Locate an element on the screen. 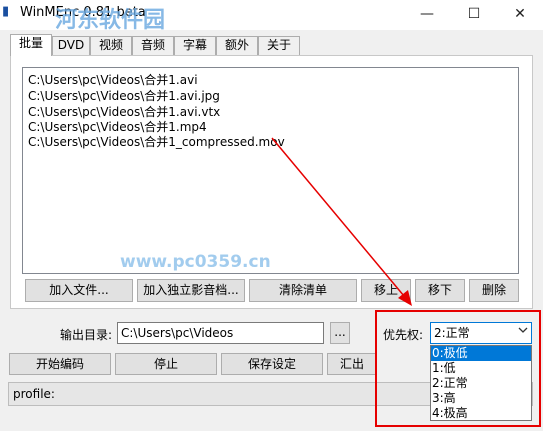 The width and height of the screenshot is (543, 431). delete-button: 删除 is located at coordinates (494, 290).